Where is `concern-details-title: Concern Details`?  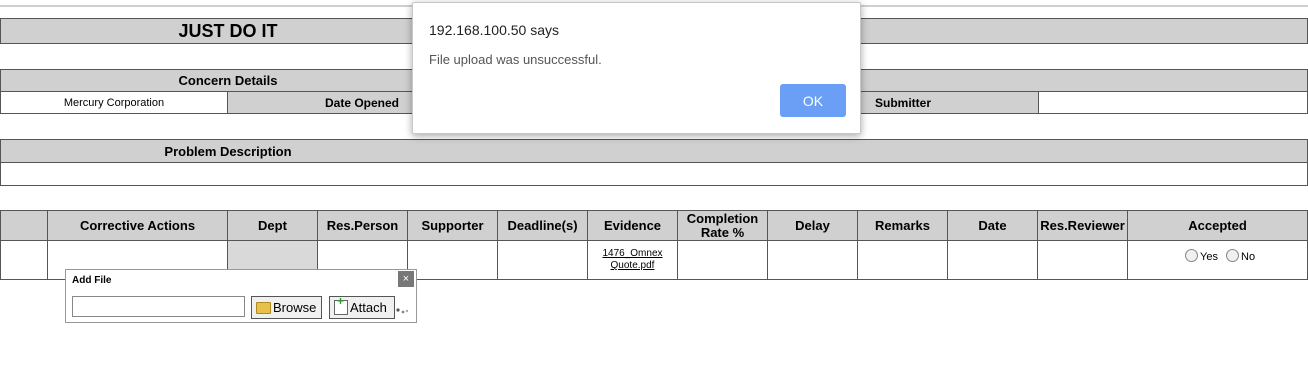
concern-details-title: Concern Details is located at coordinates (228, 80).